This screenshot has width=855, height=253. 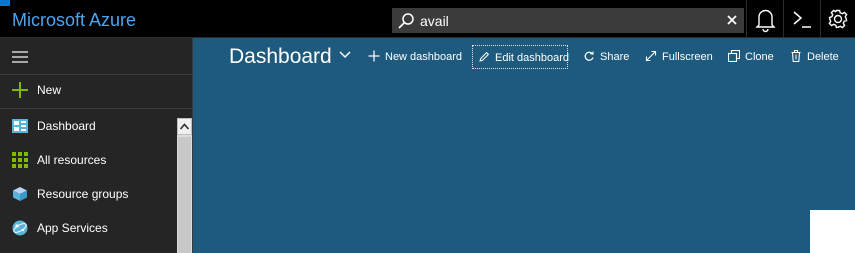 What do you see at coordinates (345, 55) in the screenshot?
I see `chevron-down-icon` at bounding box center [345, 55].